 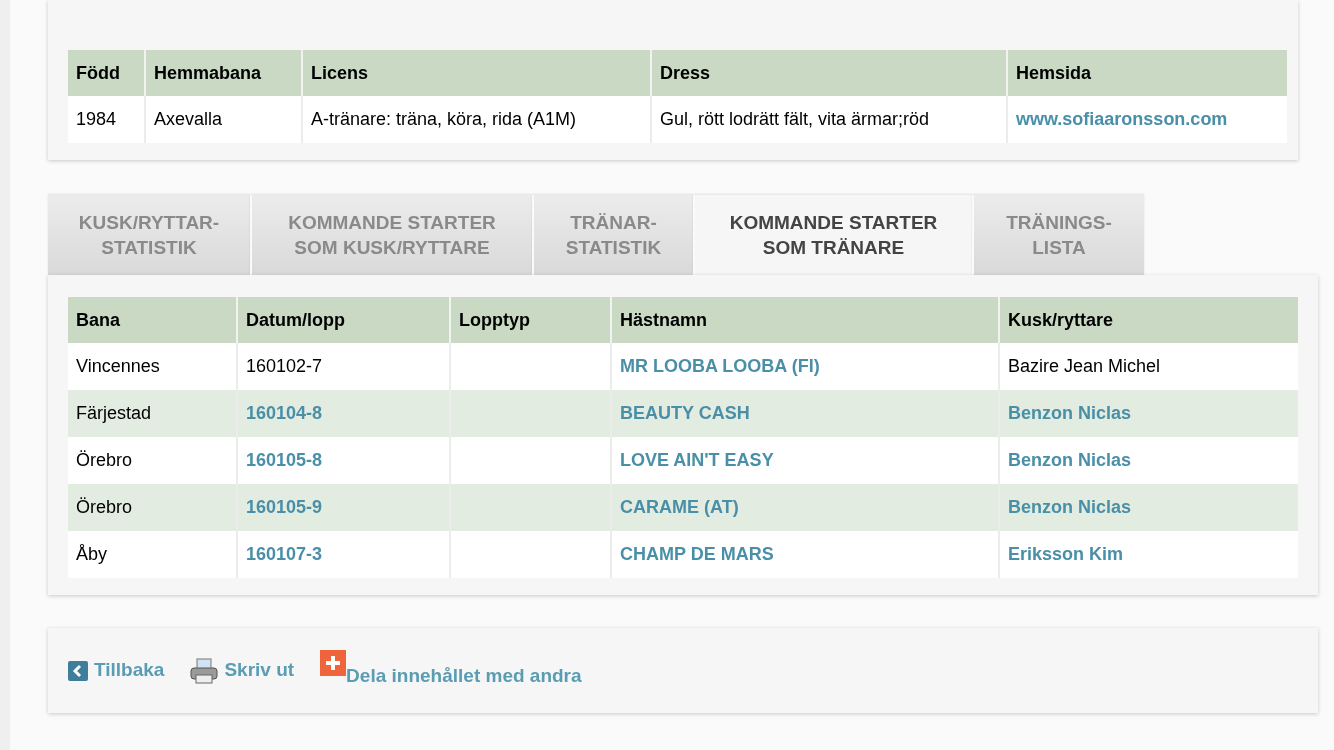 I want to click on table-link: Eriksson Kim, so click(x=1066, y=554).